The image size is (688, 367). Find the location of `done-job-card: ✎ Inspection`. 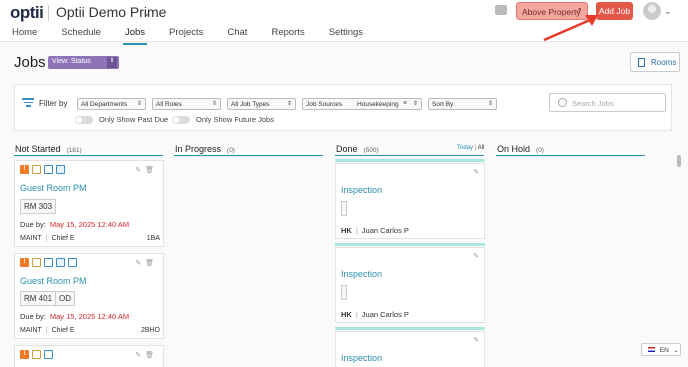

done-job-card: ✎ Inspection is located at coordinates (410, 349).